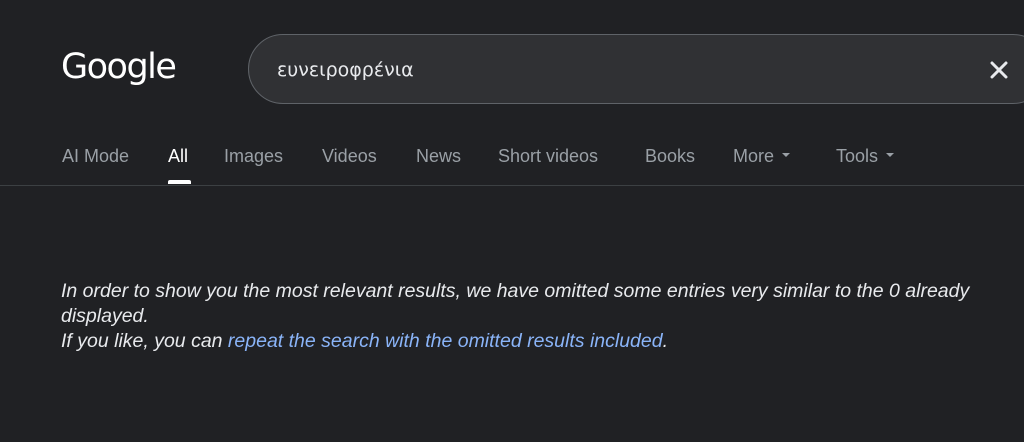  Describe the element at coordinates (178, 156) in the screenshot. I see `tab-all: All` at that location.